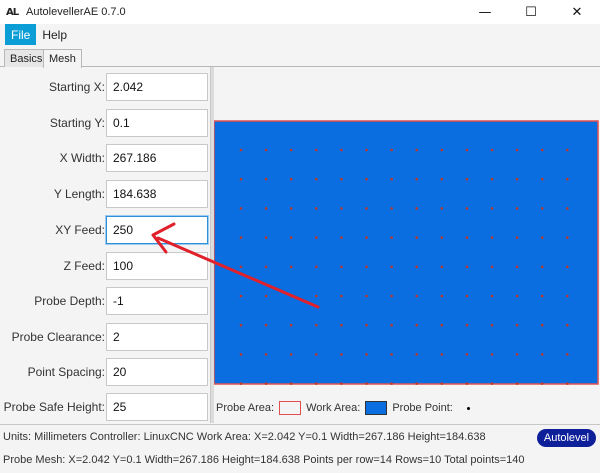 The height and width of the screenshot is (473, 600). Describe the element at coordinates (485, 12) in the screenshot. I see `minimize-button: —` at that location.